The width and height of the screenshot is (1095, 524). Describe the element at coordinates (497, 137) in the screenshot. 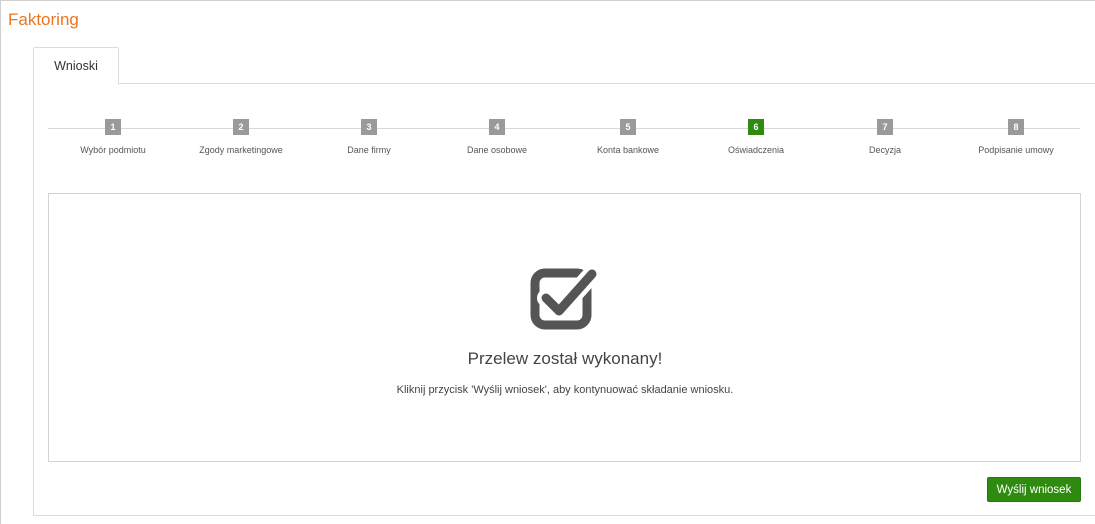

I see `step-4: 4 Dane osobowe` at that location.